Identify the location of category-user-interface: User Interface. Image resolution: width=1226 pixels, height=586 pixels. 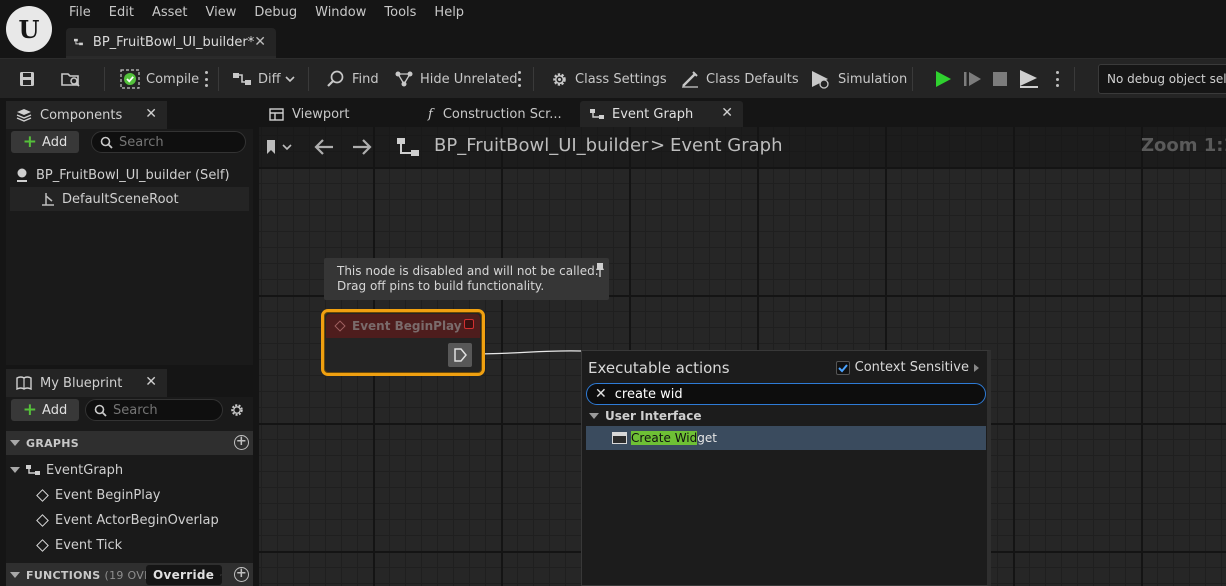
(786, 416).